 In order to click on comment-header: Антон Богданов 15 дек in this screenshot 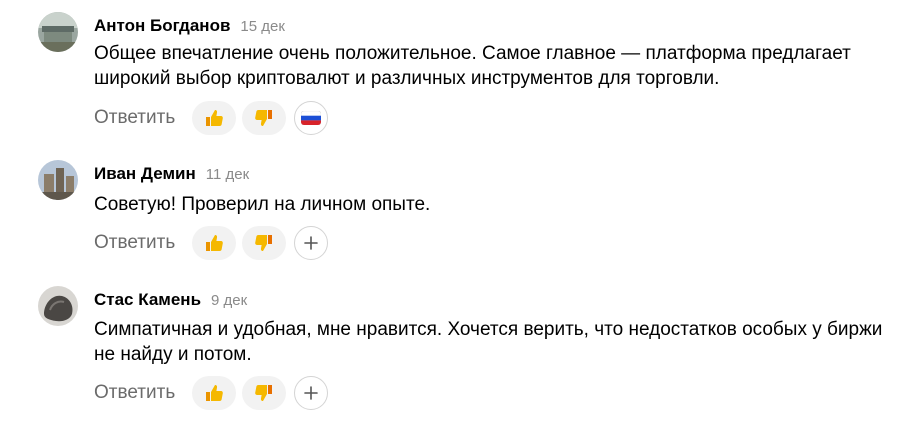, I will do `click(189, 26)`.